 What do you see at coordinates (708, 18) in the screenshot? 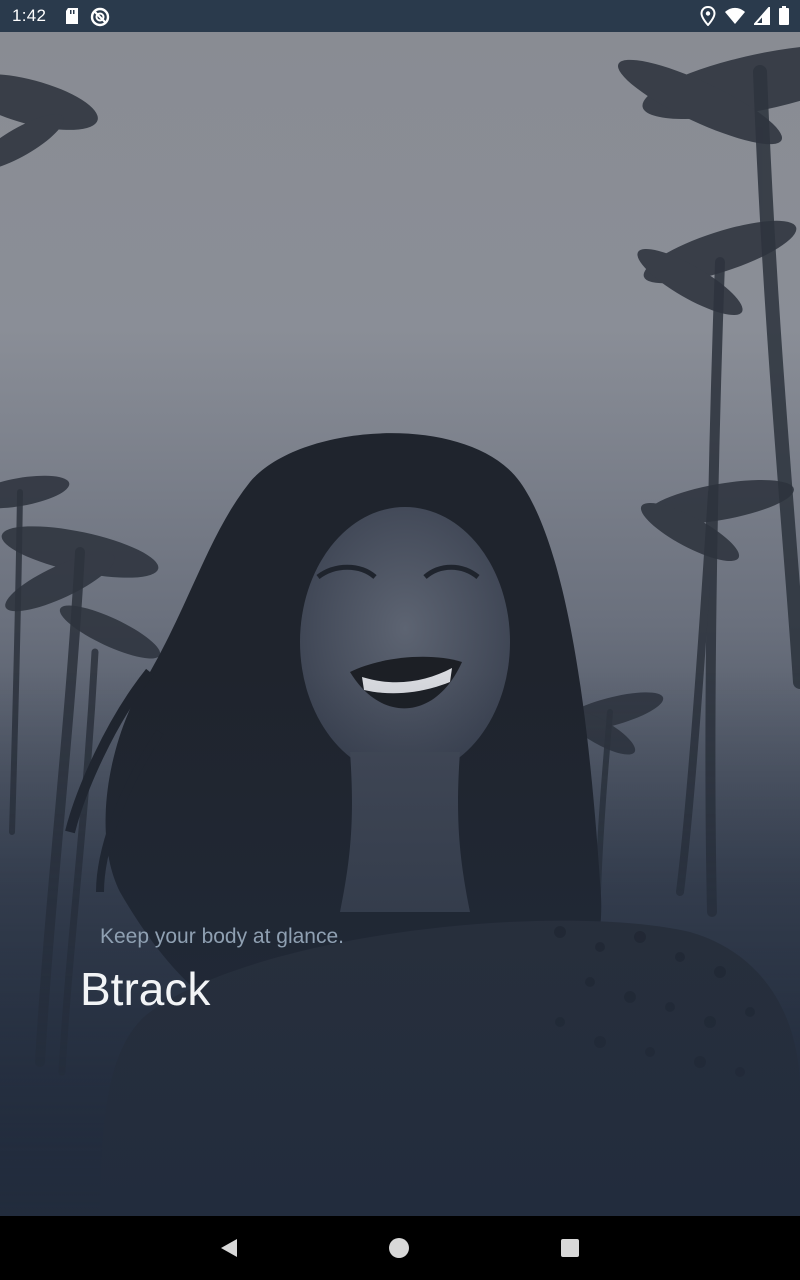
I see `location-icon` at bounding box center [708, 18].